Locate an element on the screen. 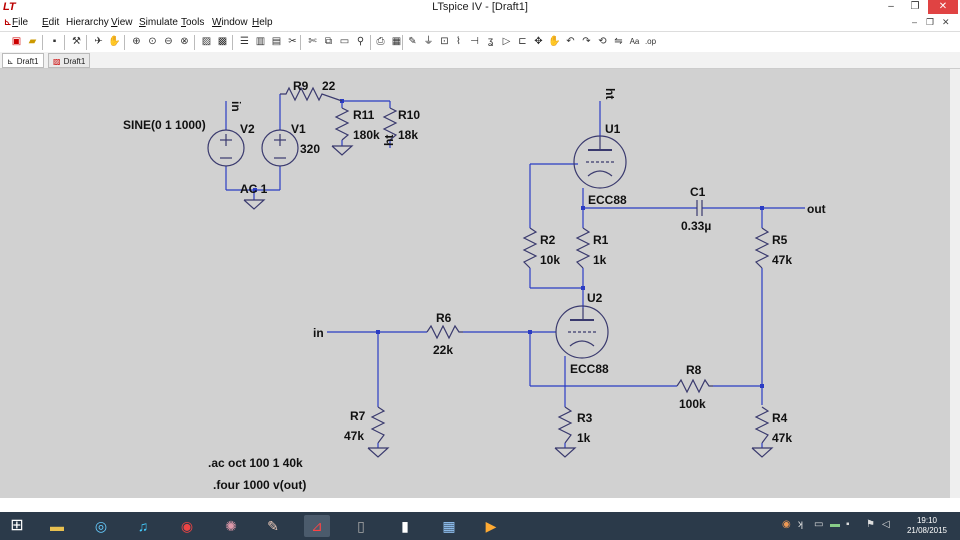  clock-time: 19:10 is located at coordinates (927, 520).